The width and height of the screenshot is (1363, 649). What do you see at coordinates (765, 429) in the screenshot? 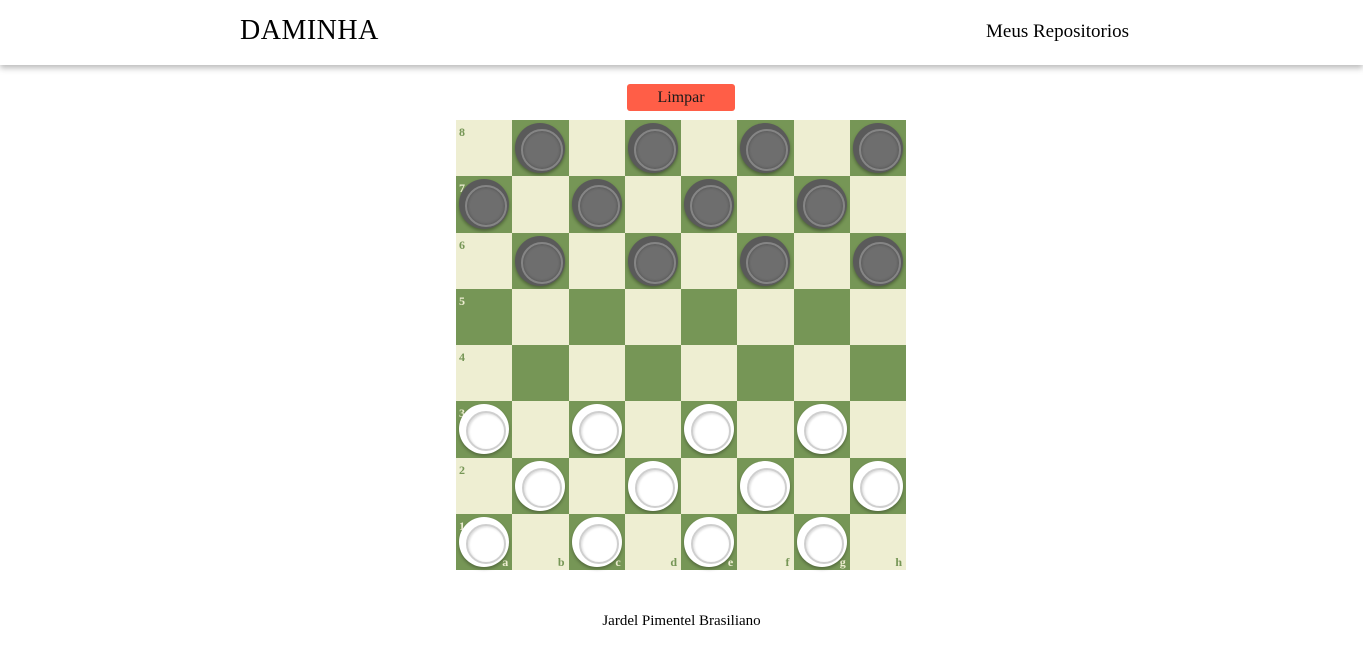
I see `square-f3` at bounding box center [765, 429].